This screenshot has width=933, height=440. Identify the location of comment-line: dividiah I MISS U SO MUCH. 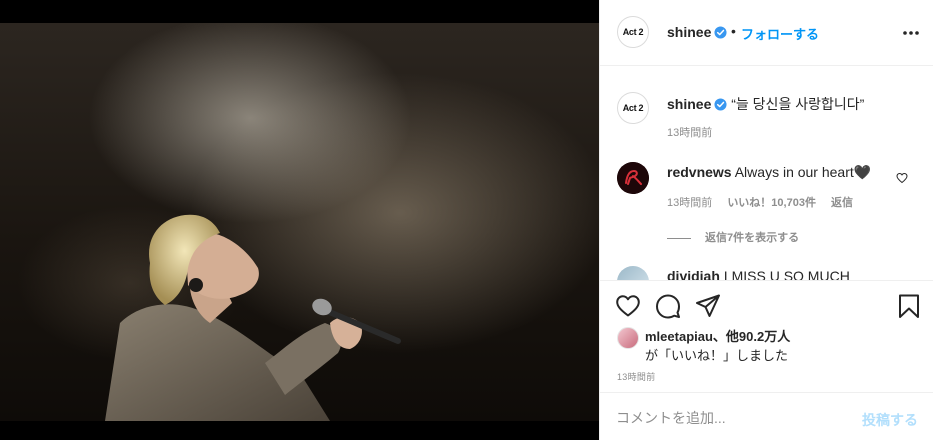
(758, 274).